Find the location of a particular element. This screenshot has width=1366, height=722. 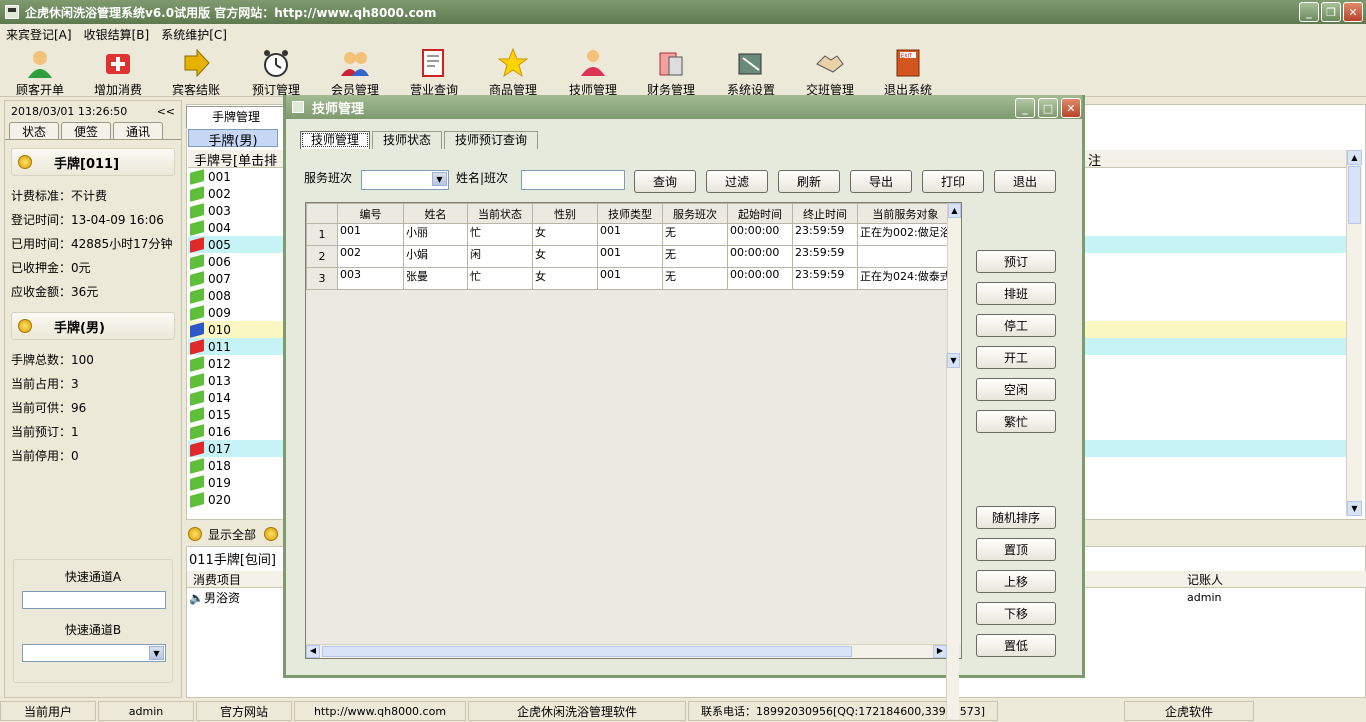

toolbar-add-consumption-button: 增加消费 is located at coordinates (118, 72).